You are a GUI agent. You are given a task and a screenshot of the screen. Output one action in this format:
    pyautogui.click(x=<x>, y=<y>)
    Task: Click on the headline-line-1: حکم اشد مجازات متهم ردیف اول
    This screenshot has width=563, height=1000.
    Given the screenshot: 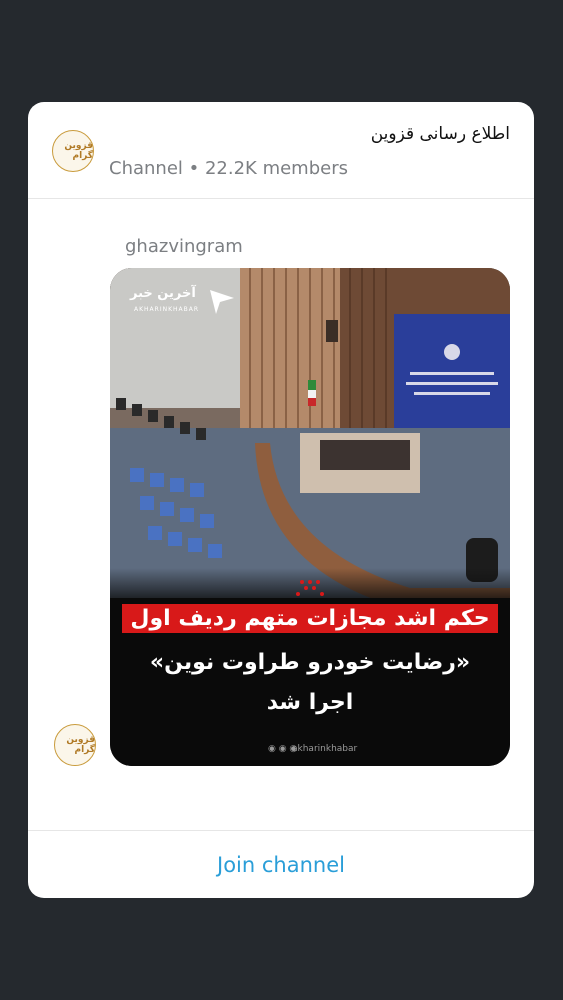 What is the action you would take?
    pyautogui.click(x=310, y=618)
    